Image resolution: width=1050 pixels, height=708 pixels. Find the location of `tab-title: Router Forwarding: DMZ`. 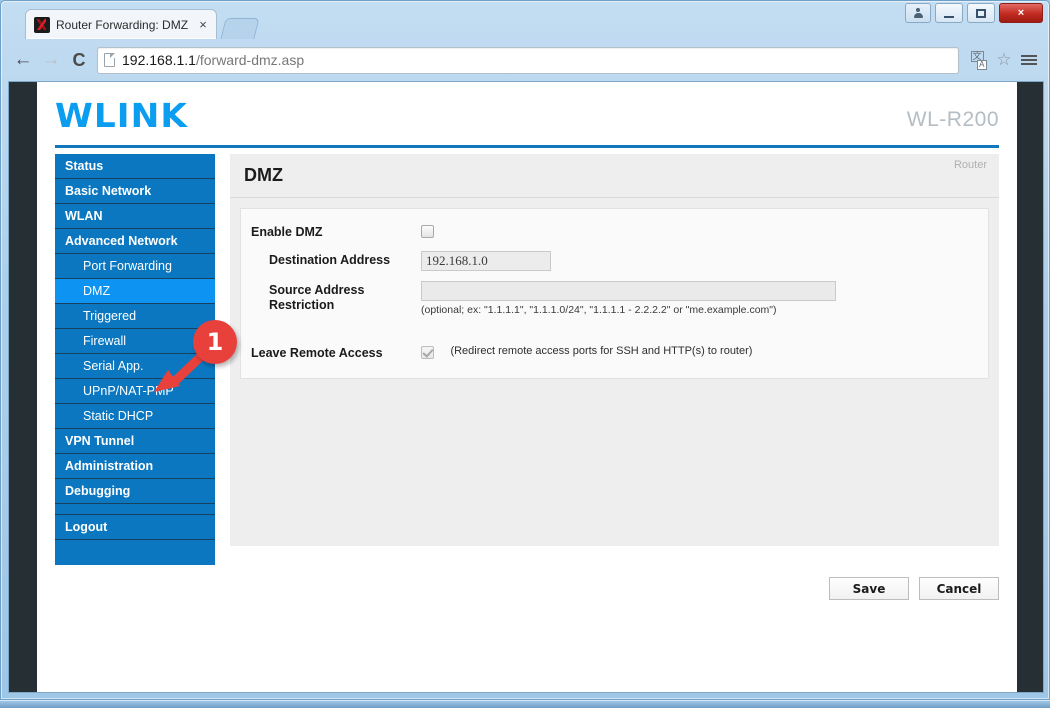

tab-title: Router Forwarding: DMZ is located at coordinates (122, 24).